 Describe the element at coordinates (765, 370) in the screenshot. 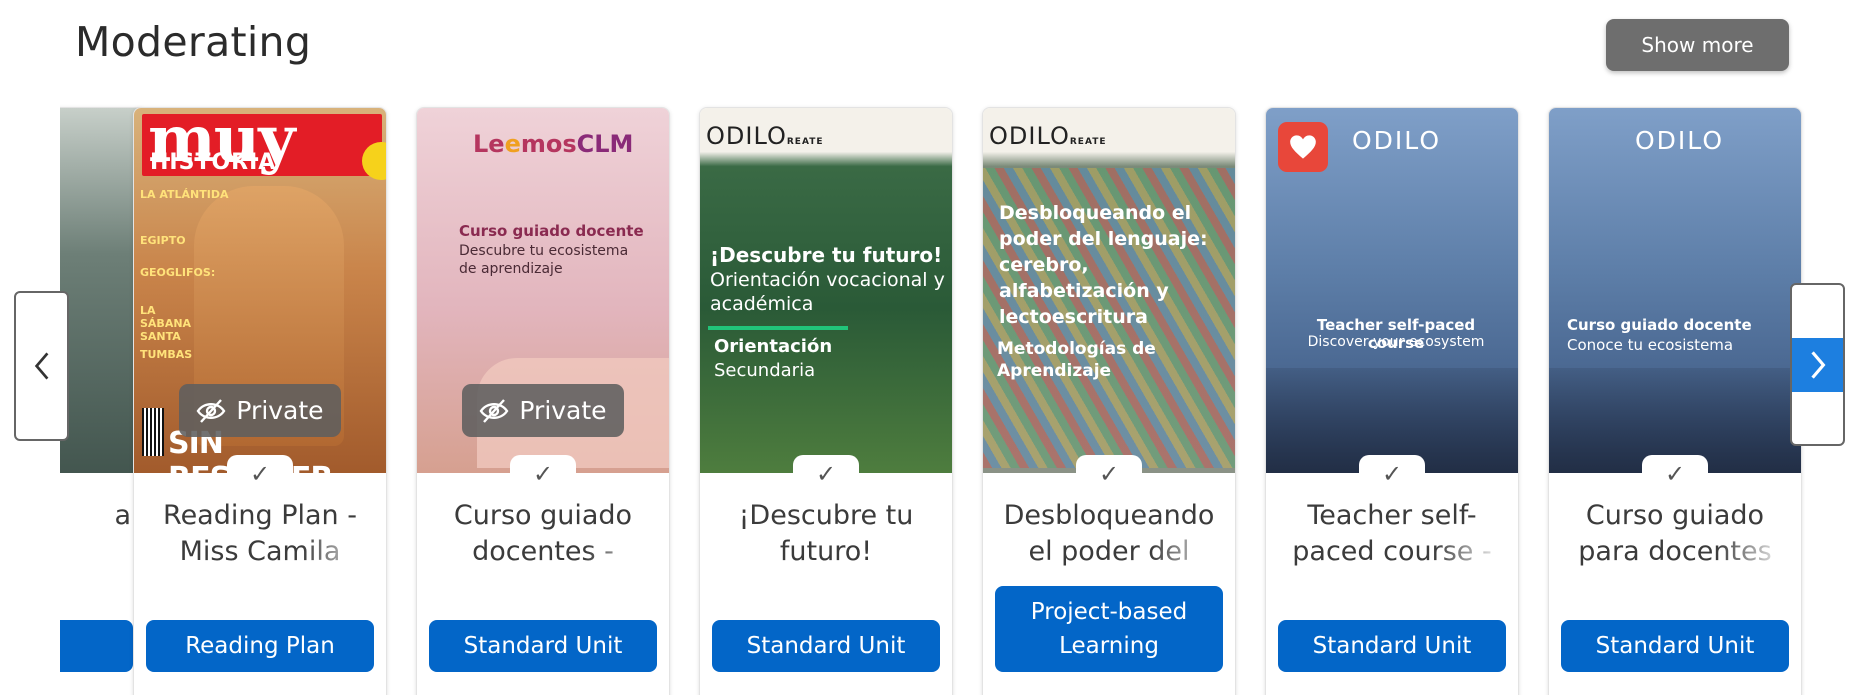

I see `cover-text: Secundaria` at that location.